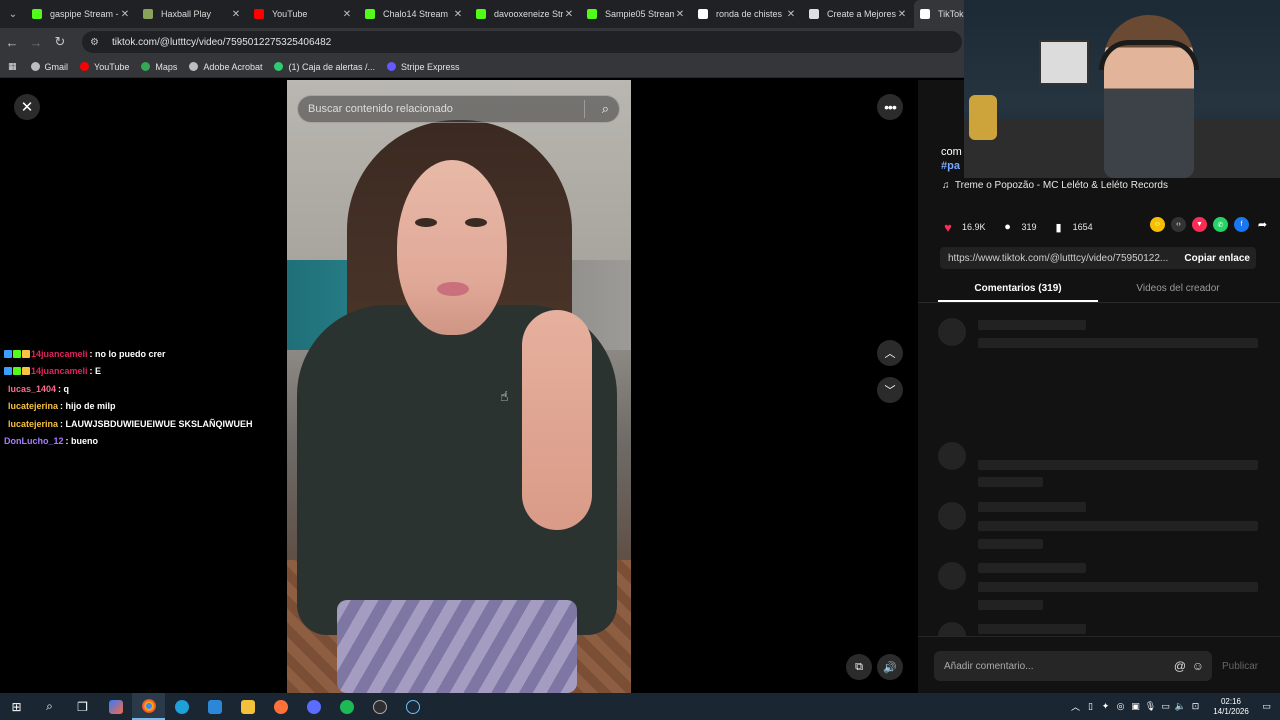 The image size is (1280, 720). What do you see at coordinates (159, 67) in the screenshot?
I see `bookmark-item: Maps` at bounding box center [159, 67].